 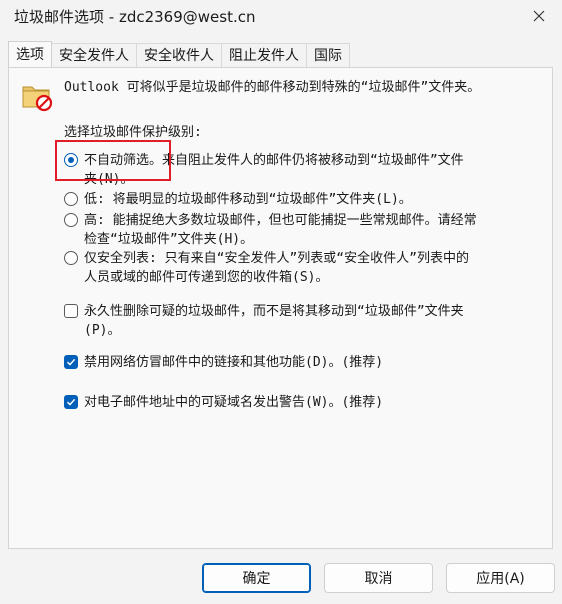 I want to click on warn-suspicious-domains-option: 对电子邮件地址中的可疑域名发出警告(W)。(推荐), so click(x=303, y=402).